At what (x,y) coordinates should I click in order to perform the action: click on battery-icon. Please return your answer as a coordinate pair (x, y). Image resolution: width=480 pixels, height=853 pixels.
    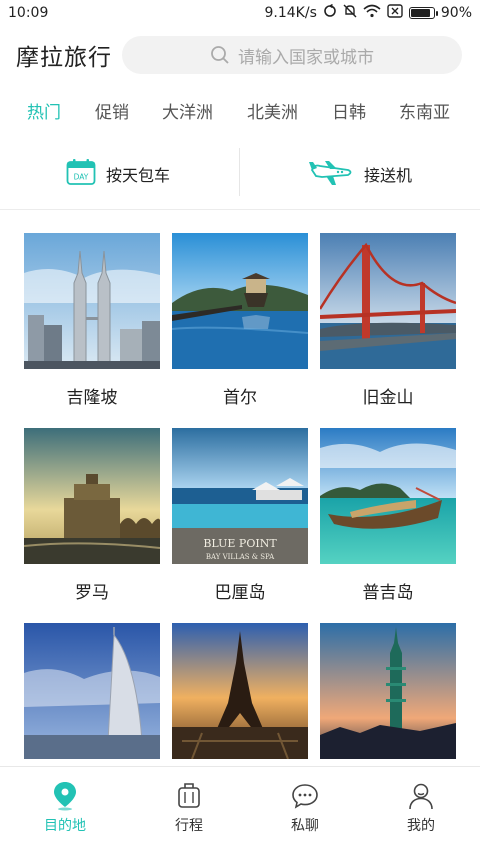
    Looking at the image, I should click on (423, 13).